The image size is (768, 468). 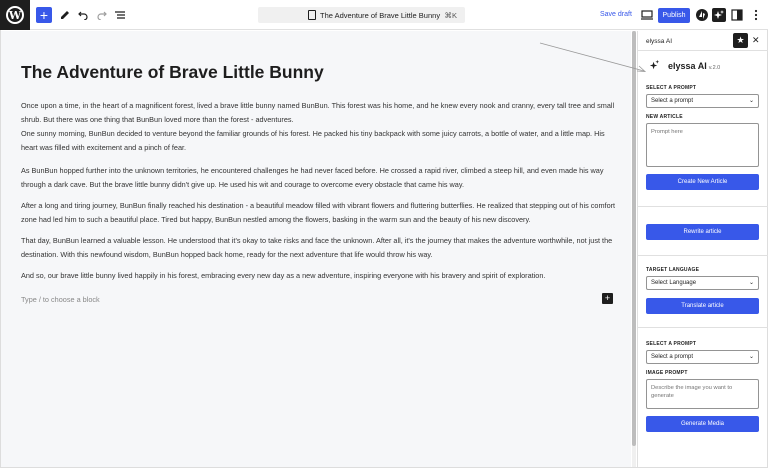 I want to click on undo-icon, so click(x=83, y=15).